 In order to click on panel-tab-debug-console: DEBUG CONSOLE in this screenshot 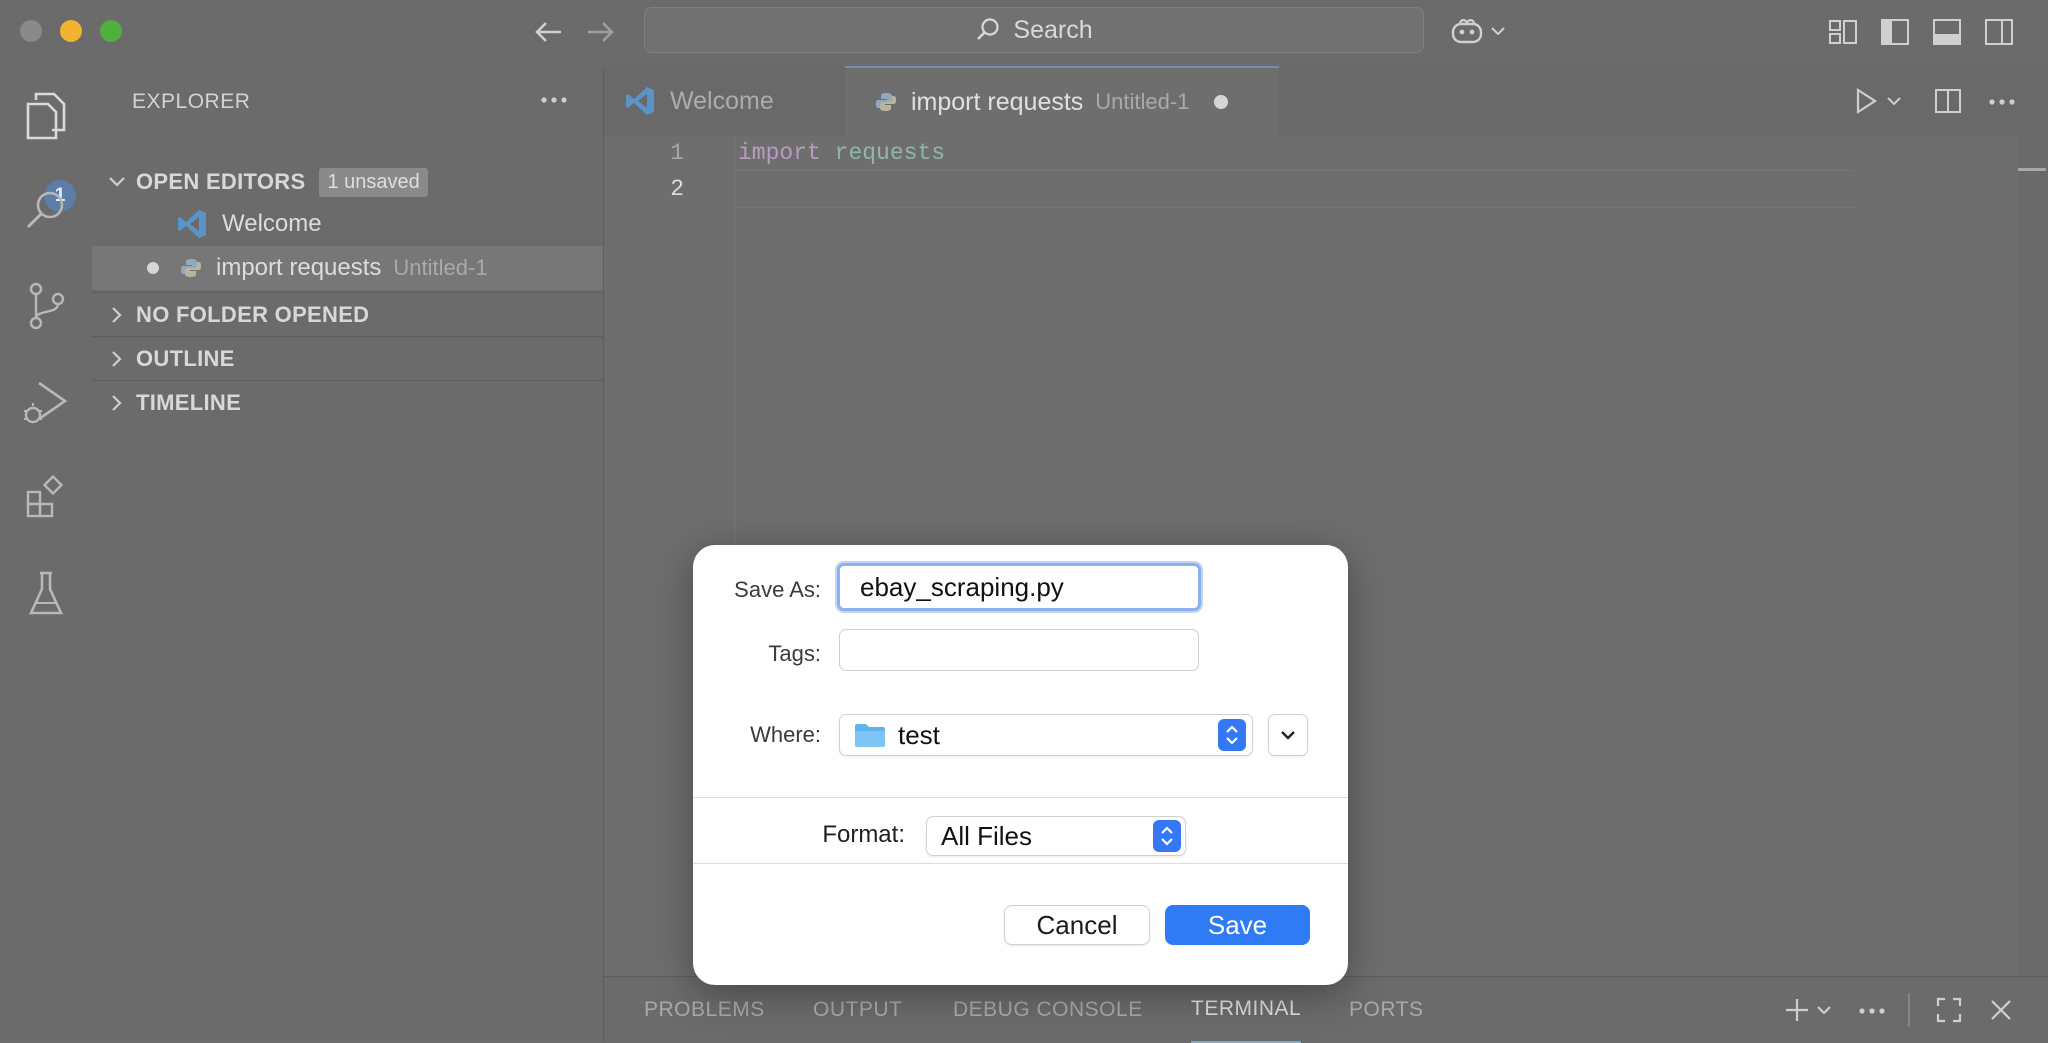, I will do `click(1048, 1010)`.